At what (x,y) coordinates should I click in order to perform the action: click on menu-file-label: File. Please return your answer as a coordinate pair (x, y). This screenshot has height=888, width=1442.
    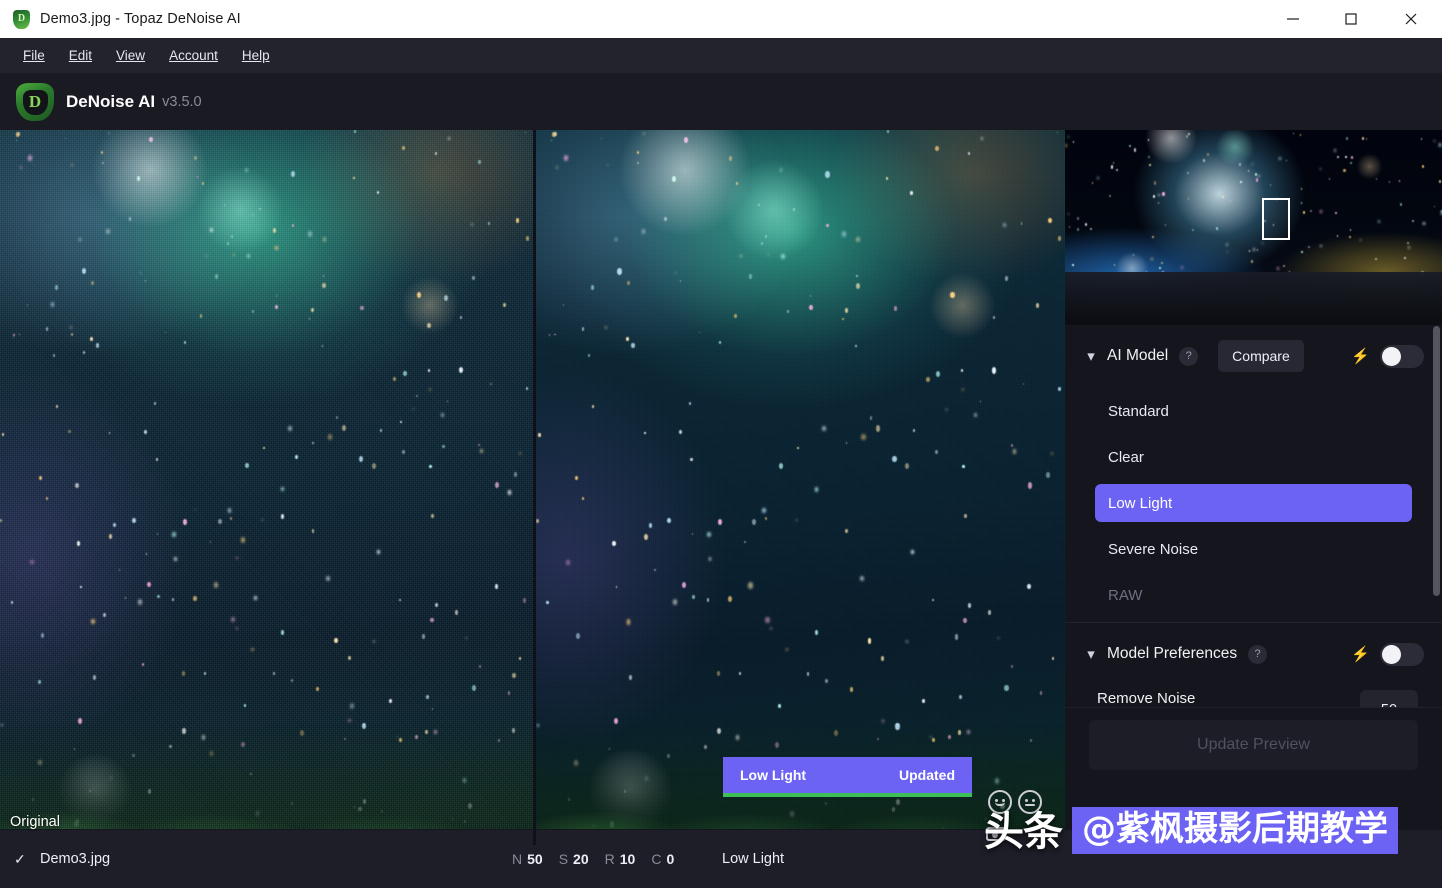
    Looking at the image, I should click on (34, 55).